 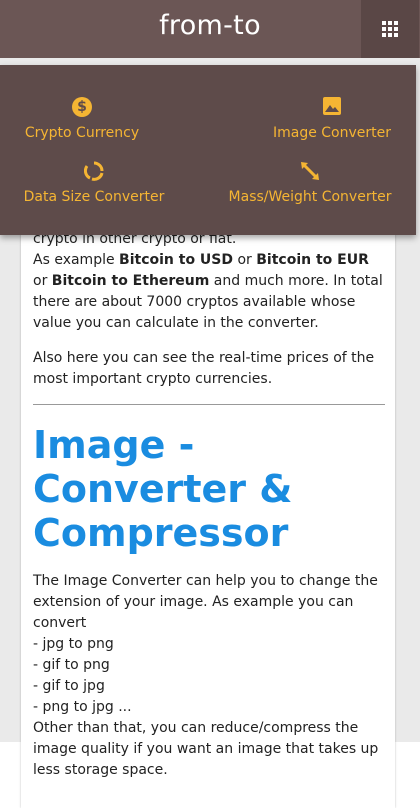 I want to click on dollar-icon: $, so click(x=82, y=107).